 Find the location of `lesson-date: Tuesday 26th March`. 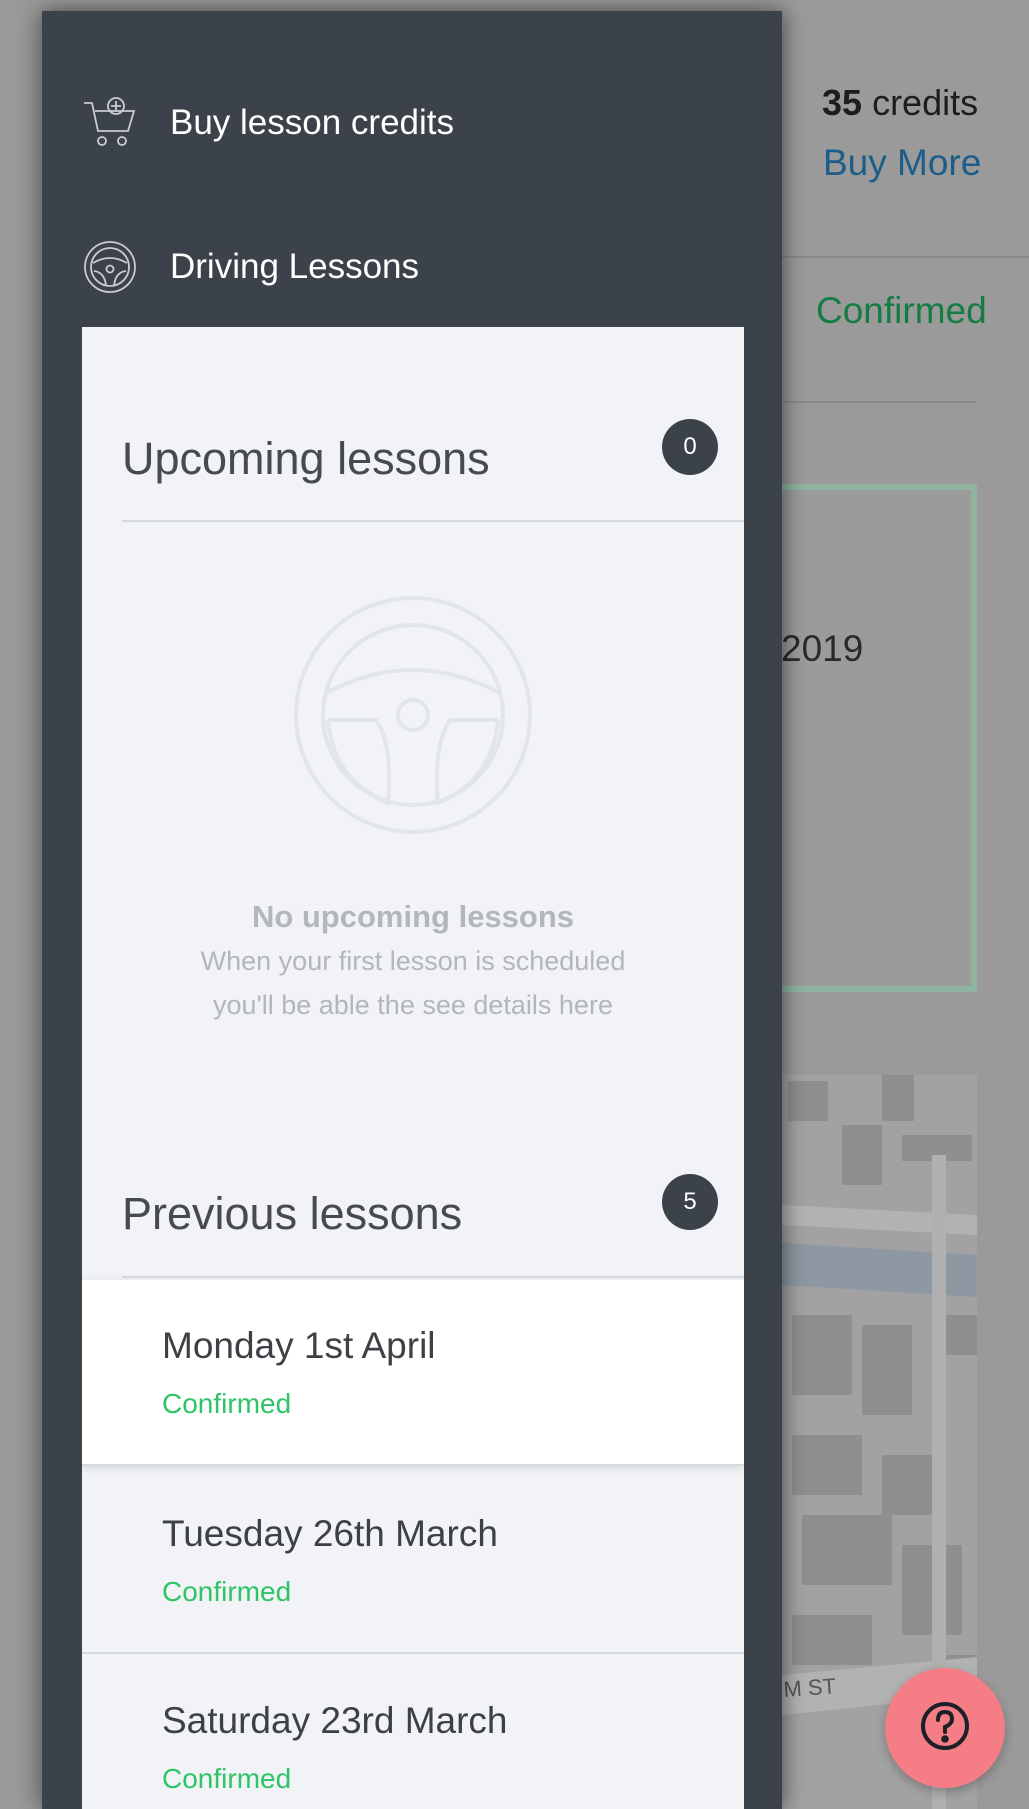

lesson-date: Tuesday 26th March is located at coordinates (330, 1533).